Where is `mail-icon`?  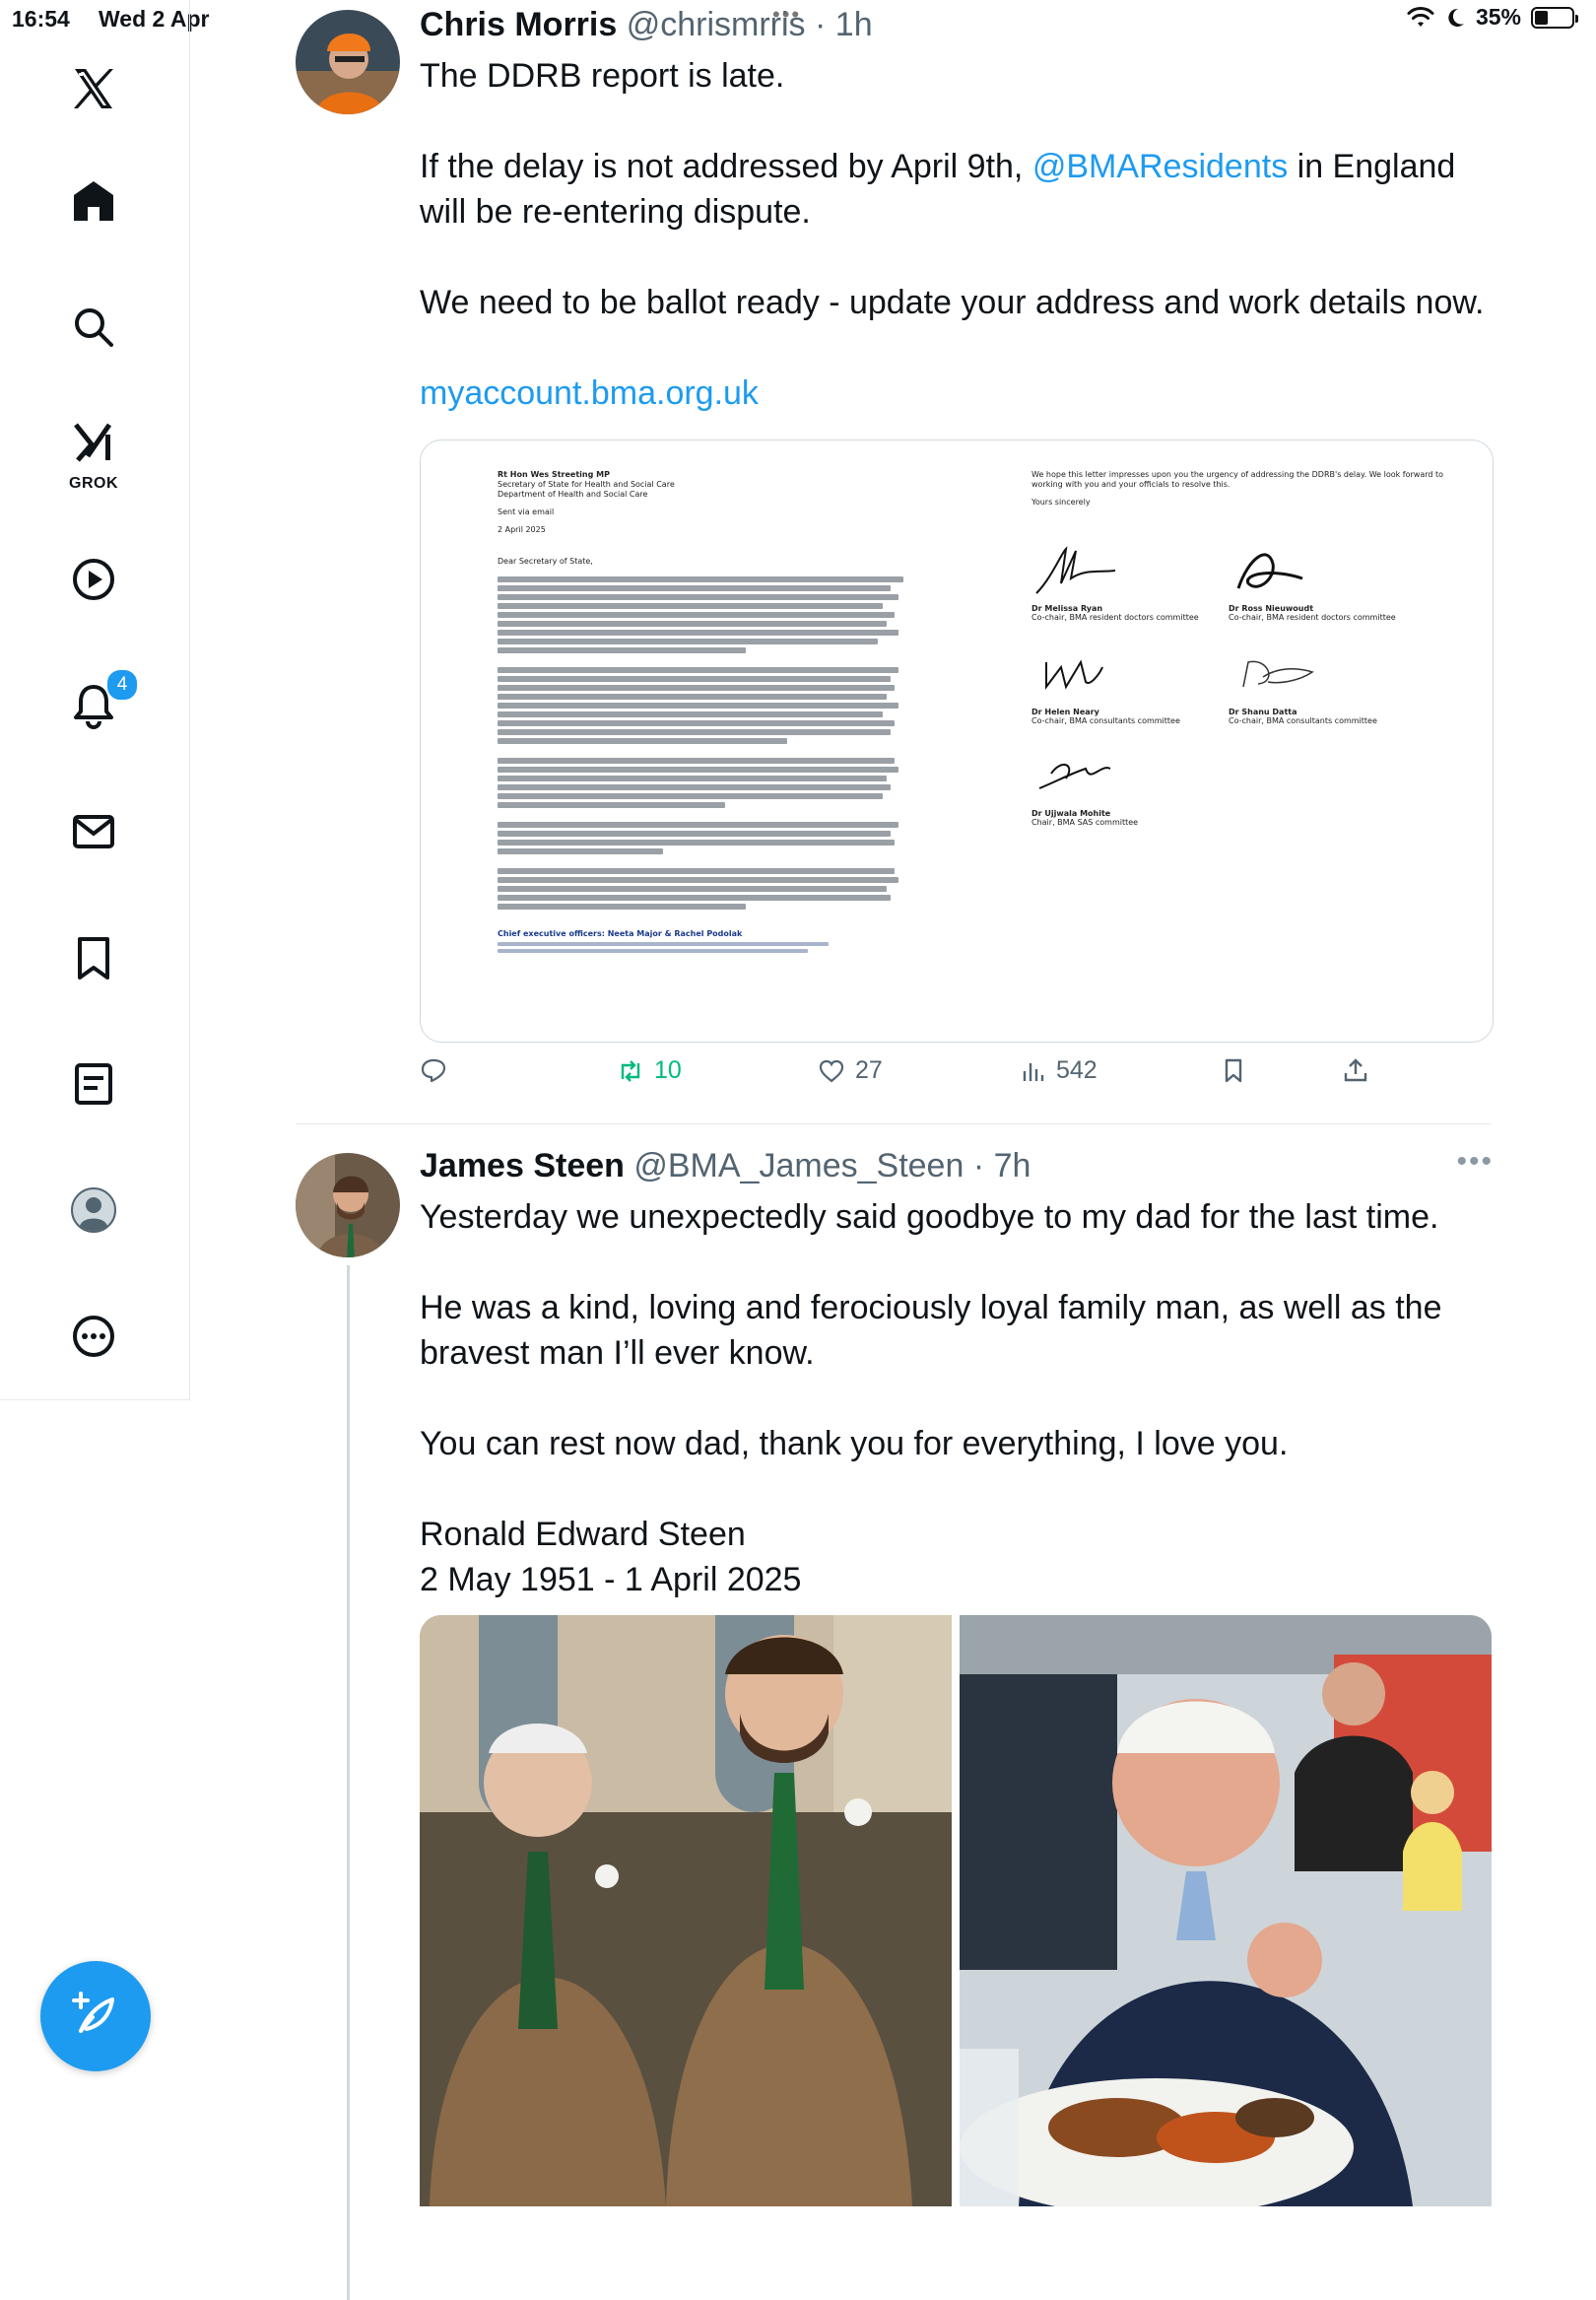 mail-icon is located at coordinates (93, 831).